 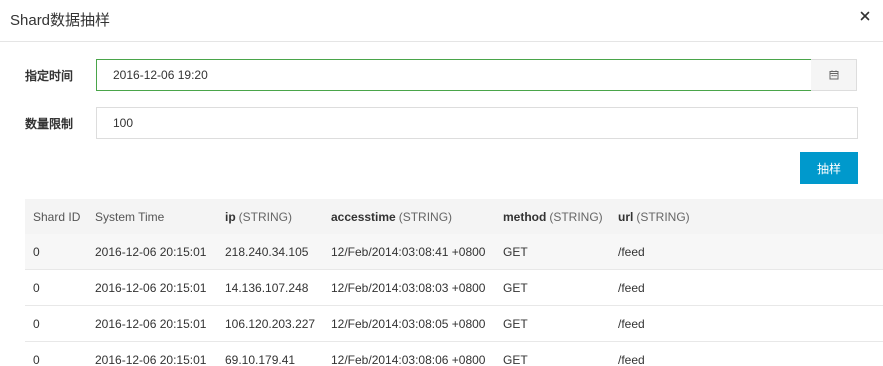 What do you see at coordinates (408, 323) in the screenshot?
I see `cell-accesstime: 12/Feb/2014:03:08:05 +0800` at bounding box center [408, 323].